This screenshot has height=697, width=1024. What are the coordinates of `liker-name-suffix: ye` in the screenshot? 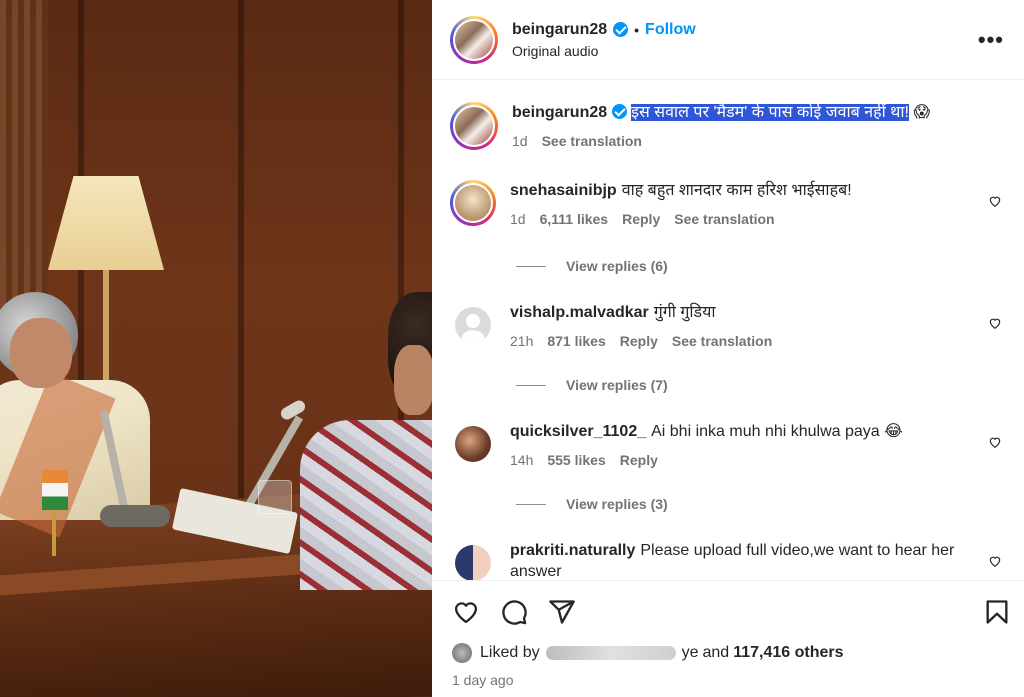 It's located at (690, 653).